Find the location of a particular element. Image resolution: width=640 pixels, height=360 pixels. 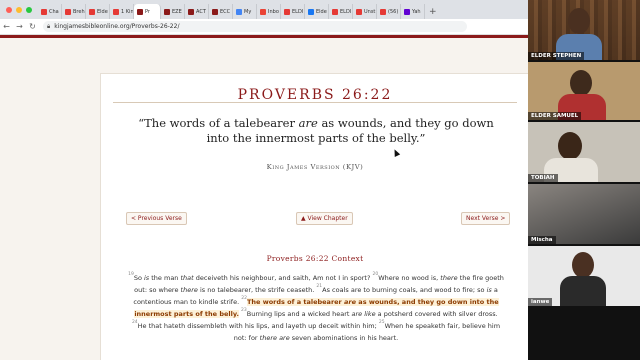

browser-tab: Inbo is located at coordinates (269, 11).